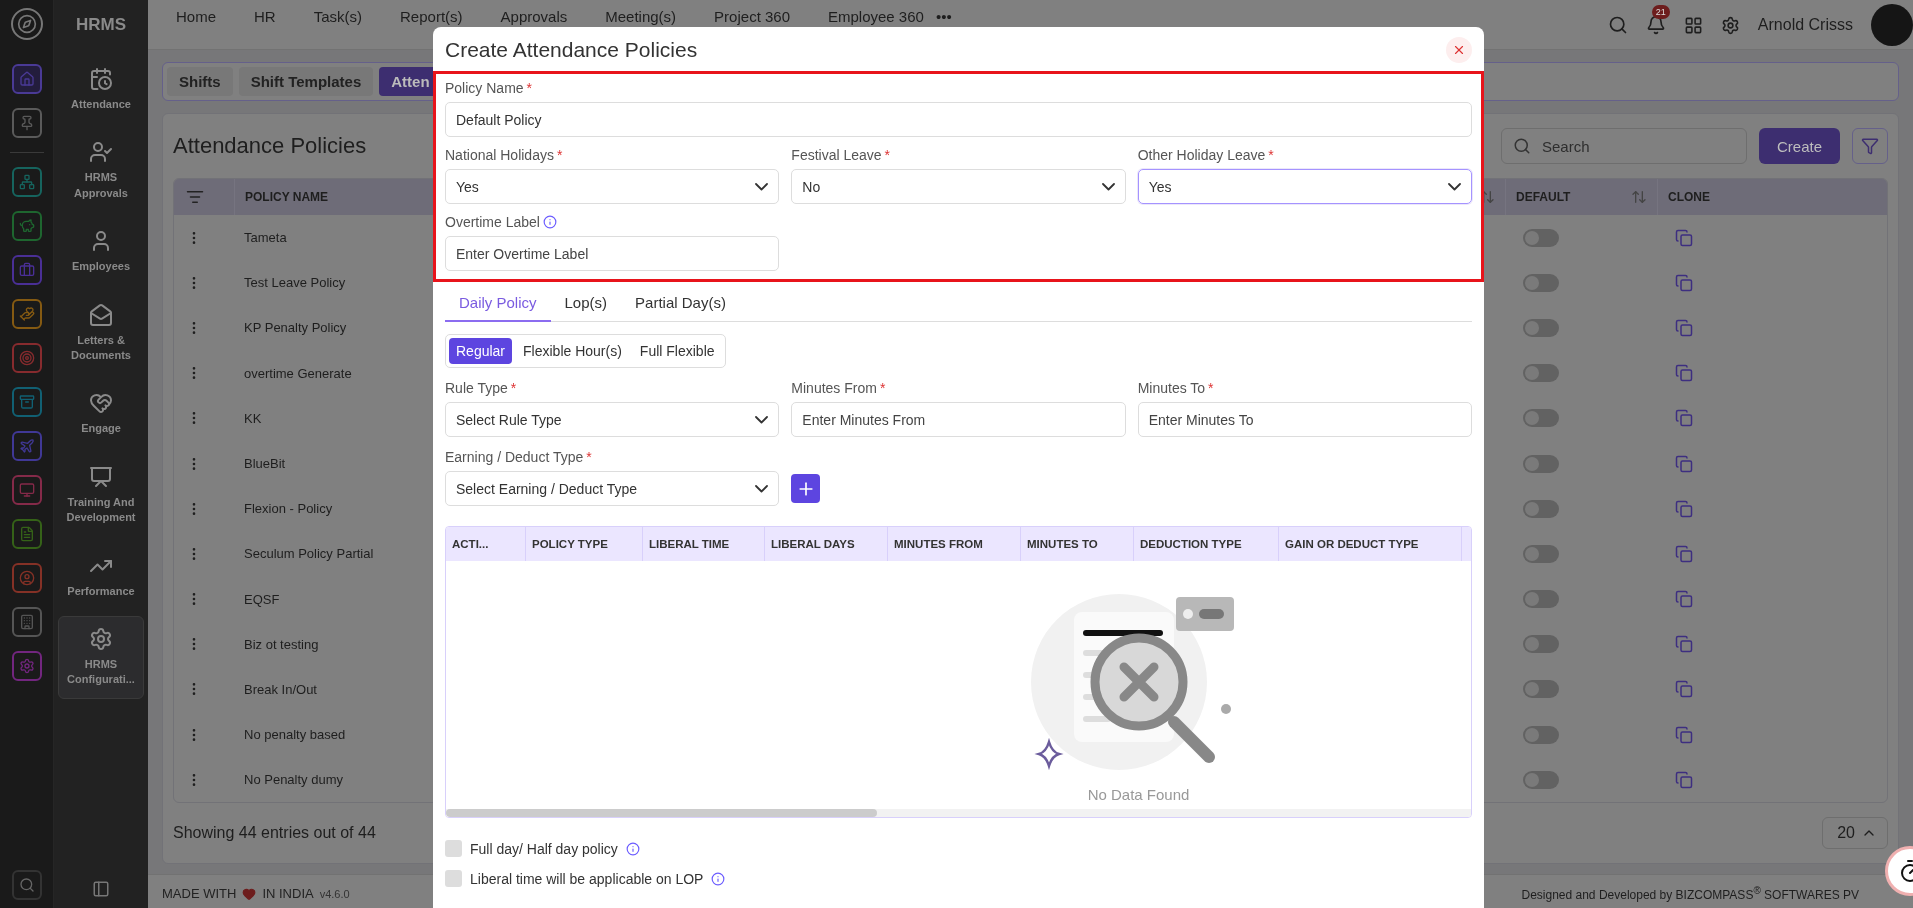 This screenshot has width=1913, height=908. What do you see at coordinates (498, 304) in the screenshot?
I see `policy-tab: Daily Policy` at bounding box center [498, 304].